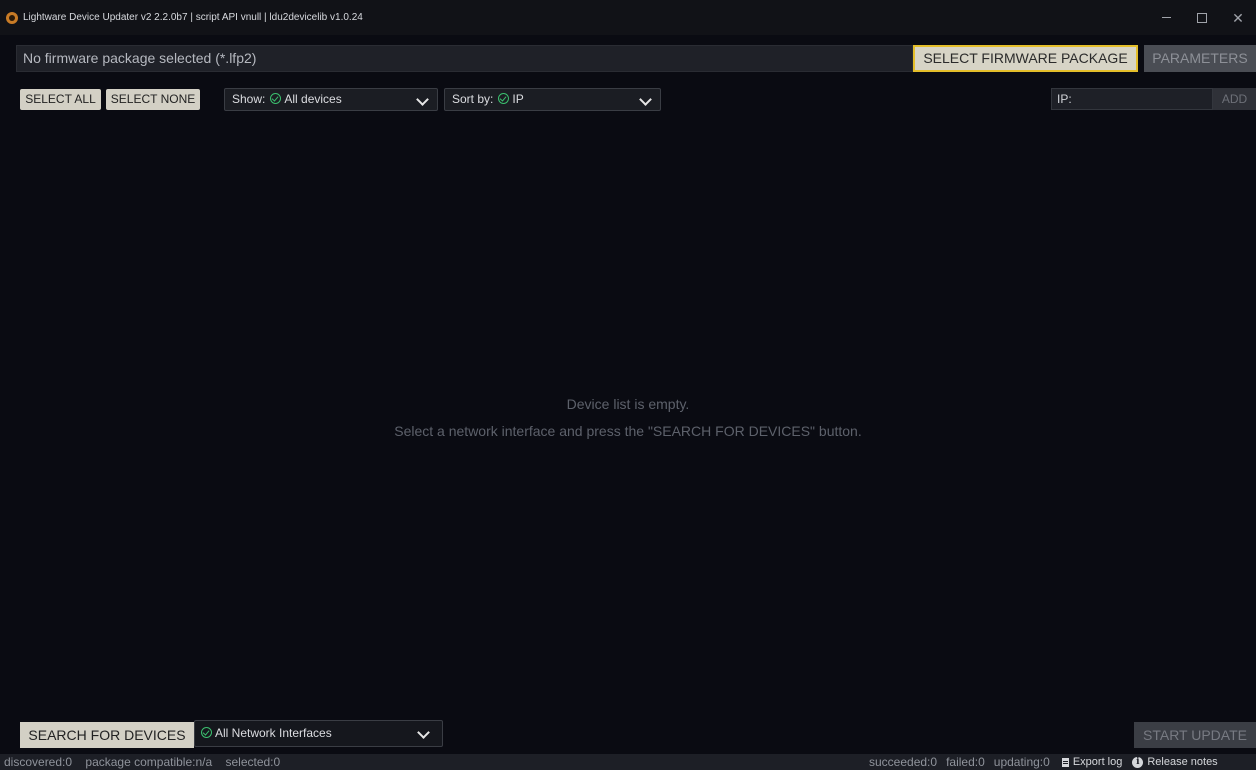 This screenshot has width=1256, height=770. Describe the element at coordinates (12, 17) in the screenshot. I see `lightware-logo-icon` at that location.